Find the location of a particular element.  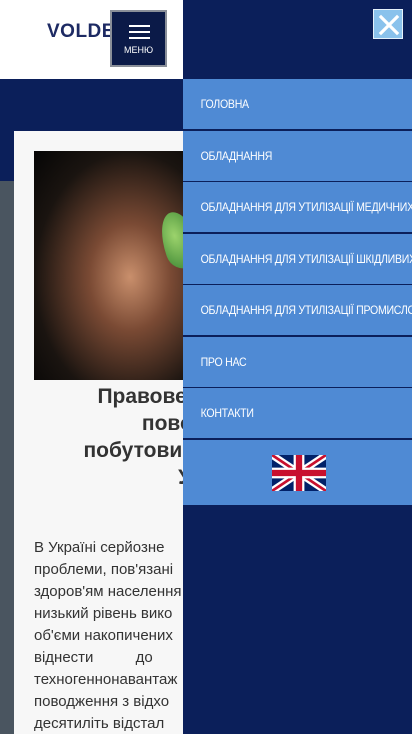

nav-item-label: КОНТАКТИ is located at coordinates (227, 413).